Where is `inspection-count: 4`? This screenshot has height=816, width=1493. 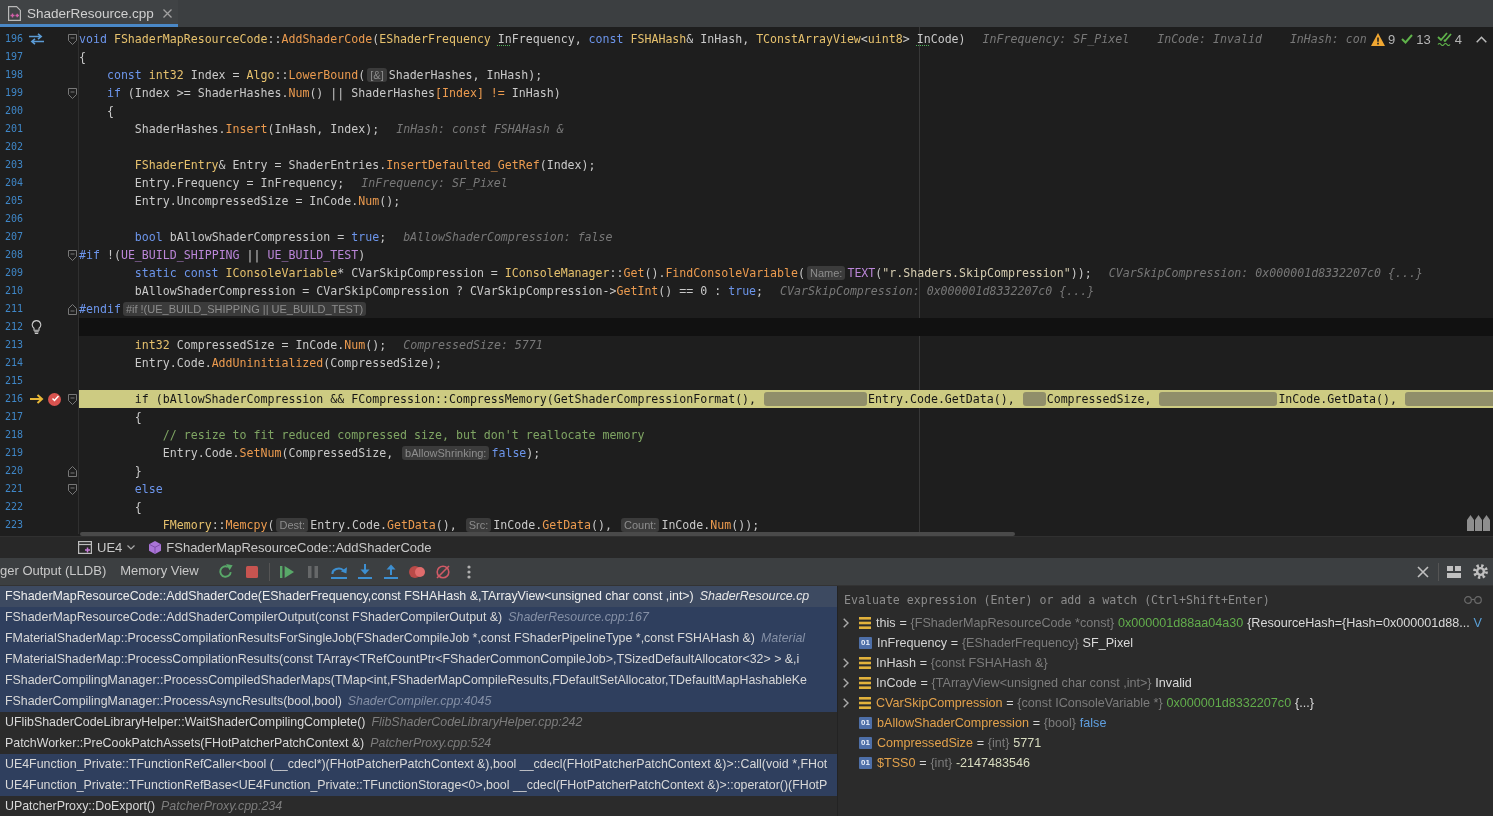 inspection-count: 4 is located at coordinates (1458, 39).